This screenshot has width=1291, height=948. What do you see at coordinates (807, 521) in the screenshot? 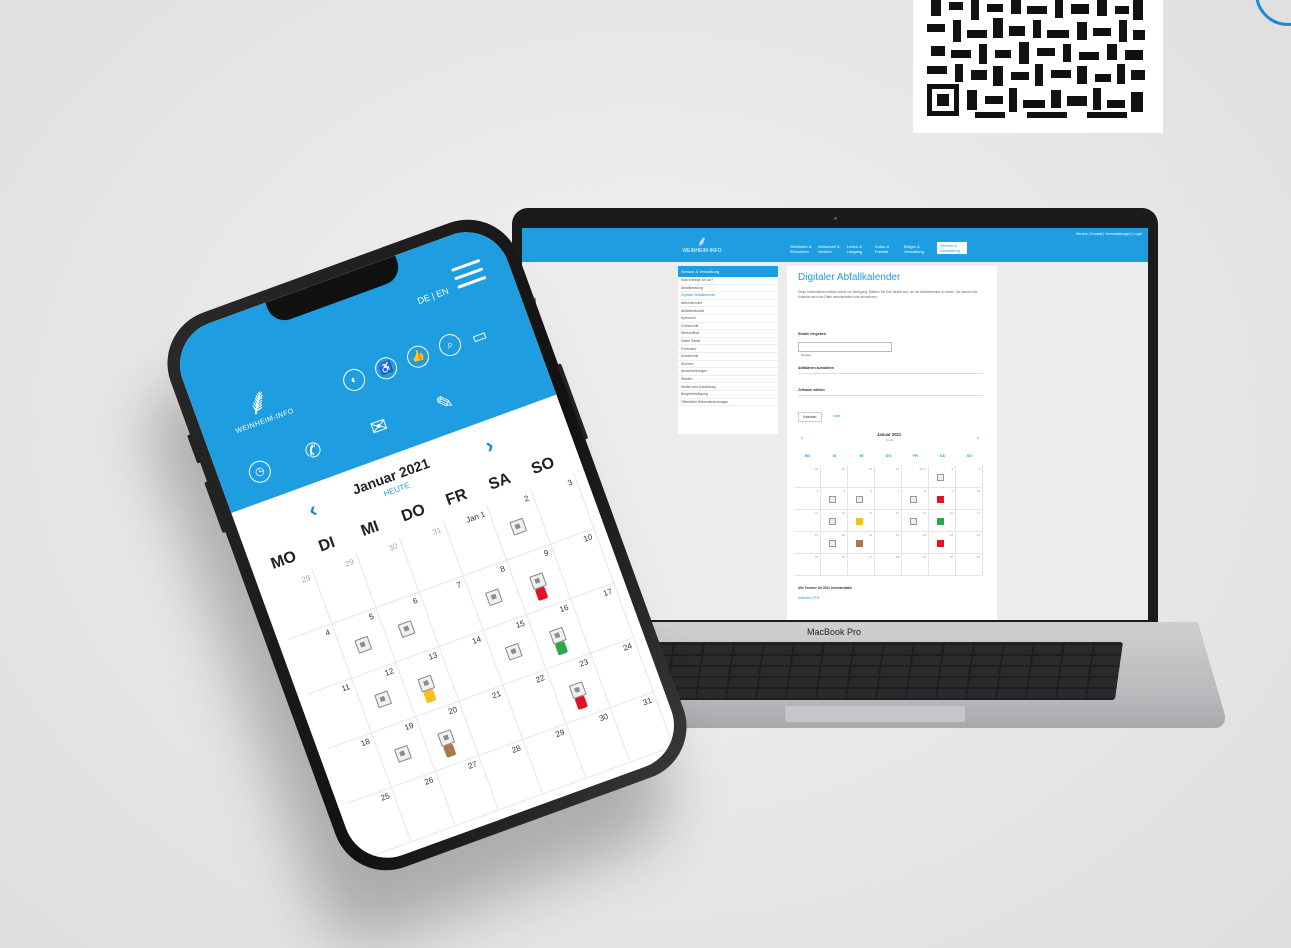
I see `calendar-day: 11` at bounding box center [807, 521].